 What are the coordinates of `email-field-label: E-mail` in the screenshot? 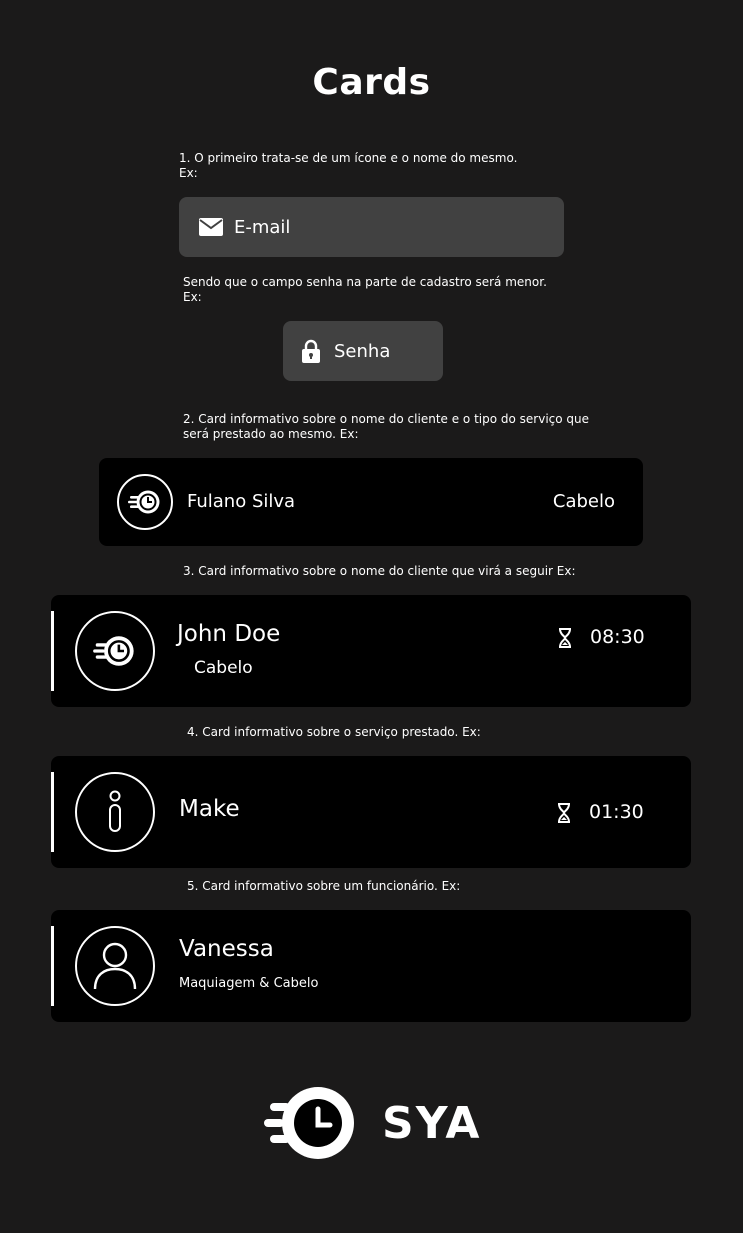 It's located at (262, 227).